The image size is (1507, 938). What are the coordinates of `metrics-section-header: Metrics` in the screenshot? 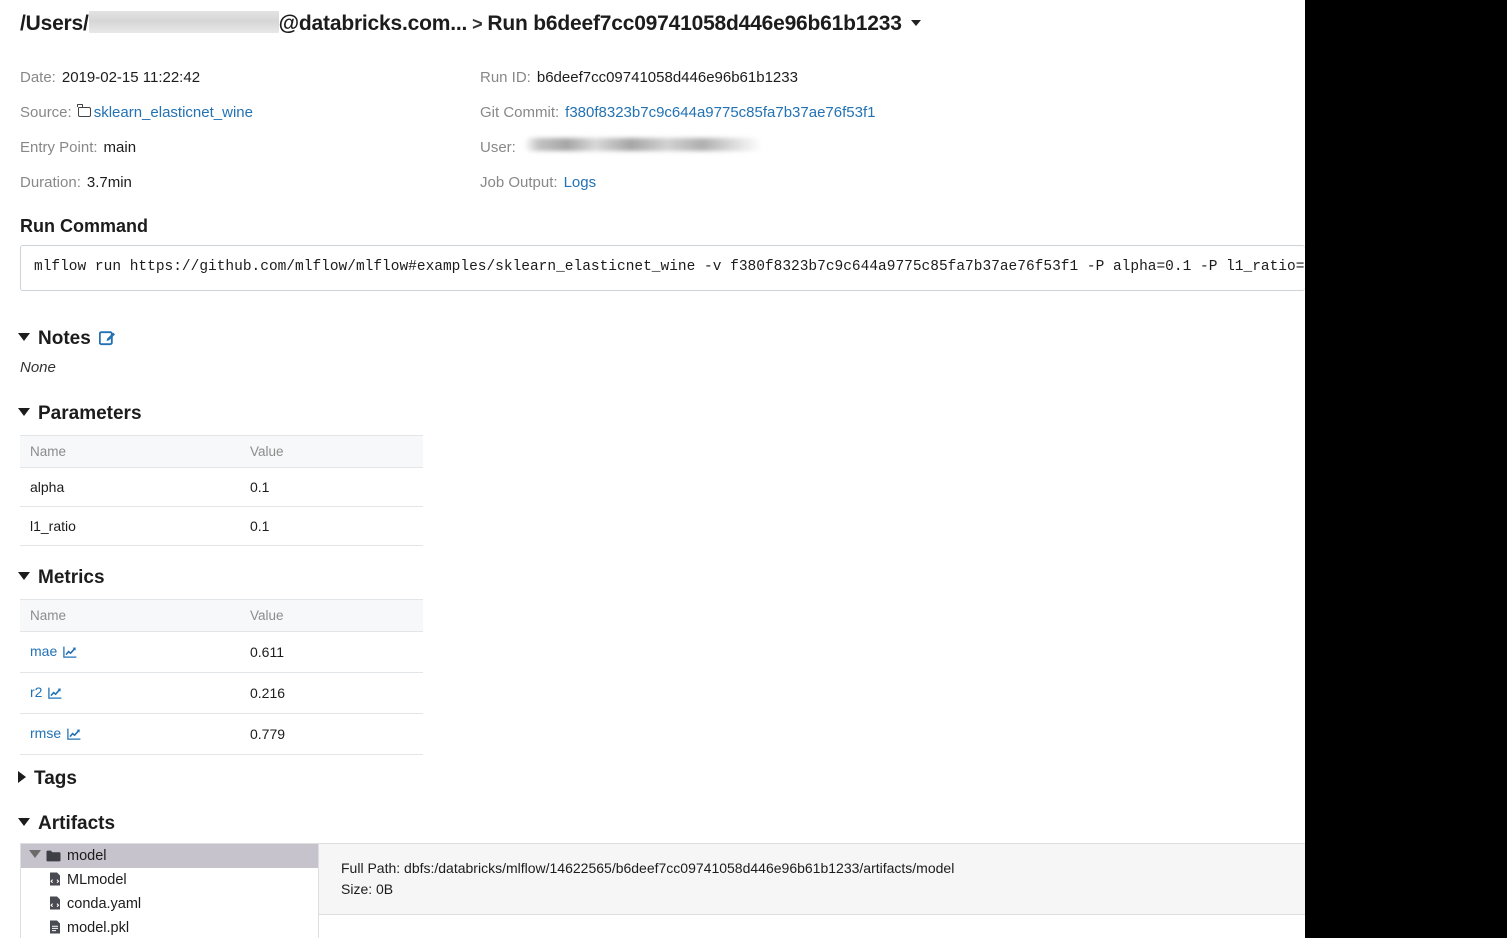 It's located at (61, 578).